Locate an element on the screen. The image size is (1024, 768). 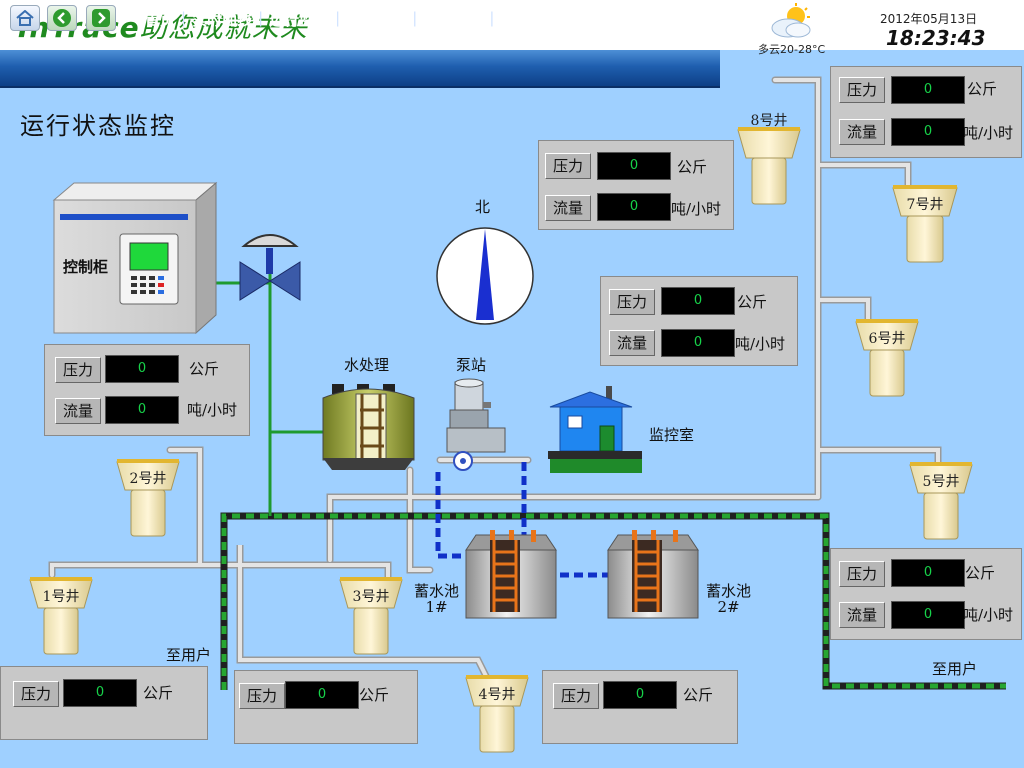
to-user-label-left: 至用户 is located at coordinates (189, 655).